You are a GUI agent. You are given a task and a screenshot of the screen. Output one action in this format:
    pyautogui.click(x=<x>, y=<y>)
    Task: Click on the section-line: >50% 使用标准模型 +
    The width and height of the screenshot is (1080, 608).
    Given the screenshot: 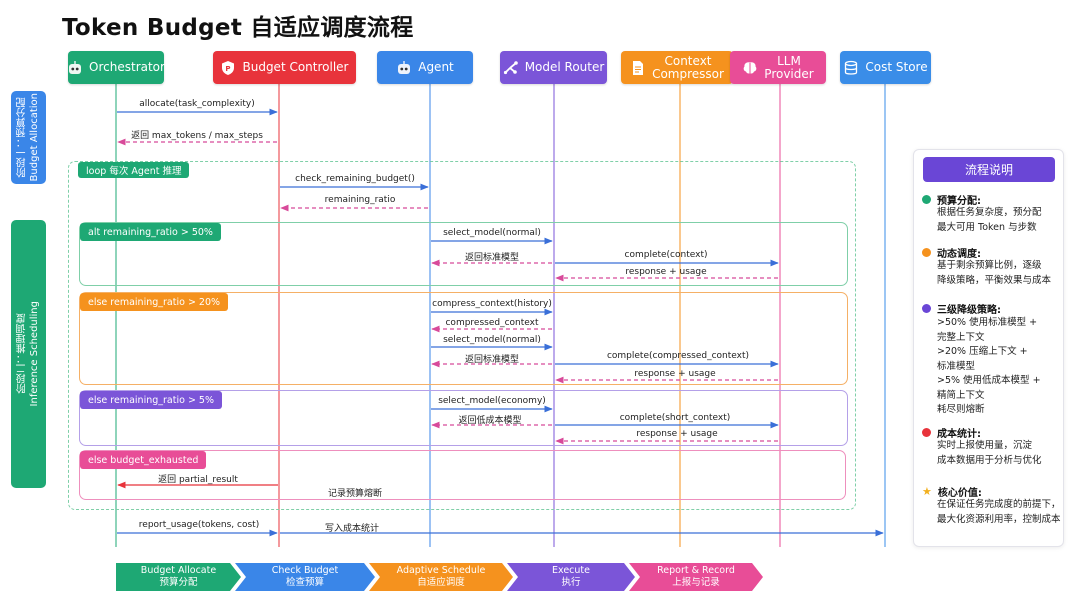 What is the action you would take?
    pyautogui.click(x=987, y=322)
    